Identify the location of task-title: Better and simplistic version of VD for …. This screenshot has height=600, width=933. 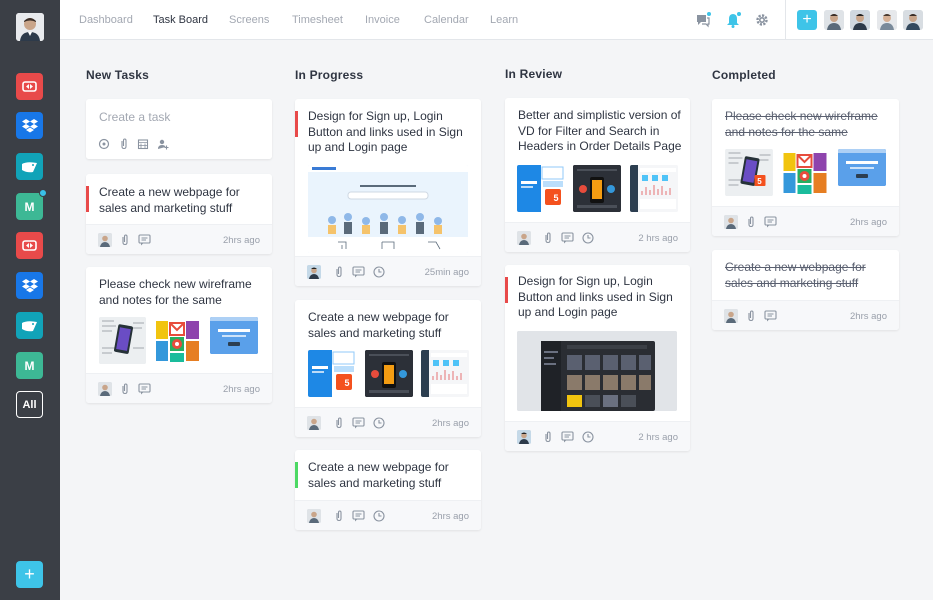
(600, 130).